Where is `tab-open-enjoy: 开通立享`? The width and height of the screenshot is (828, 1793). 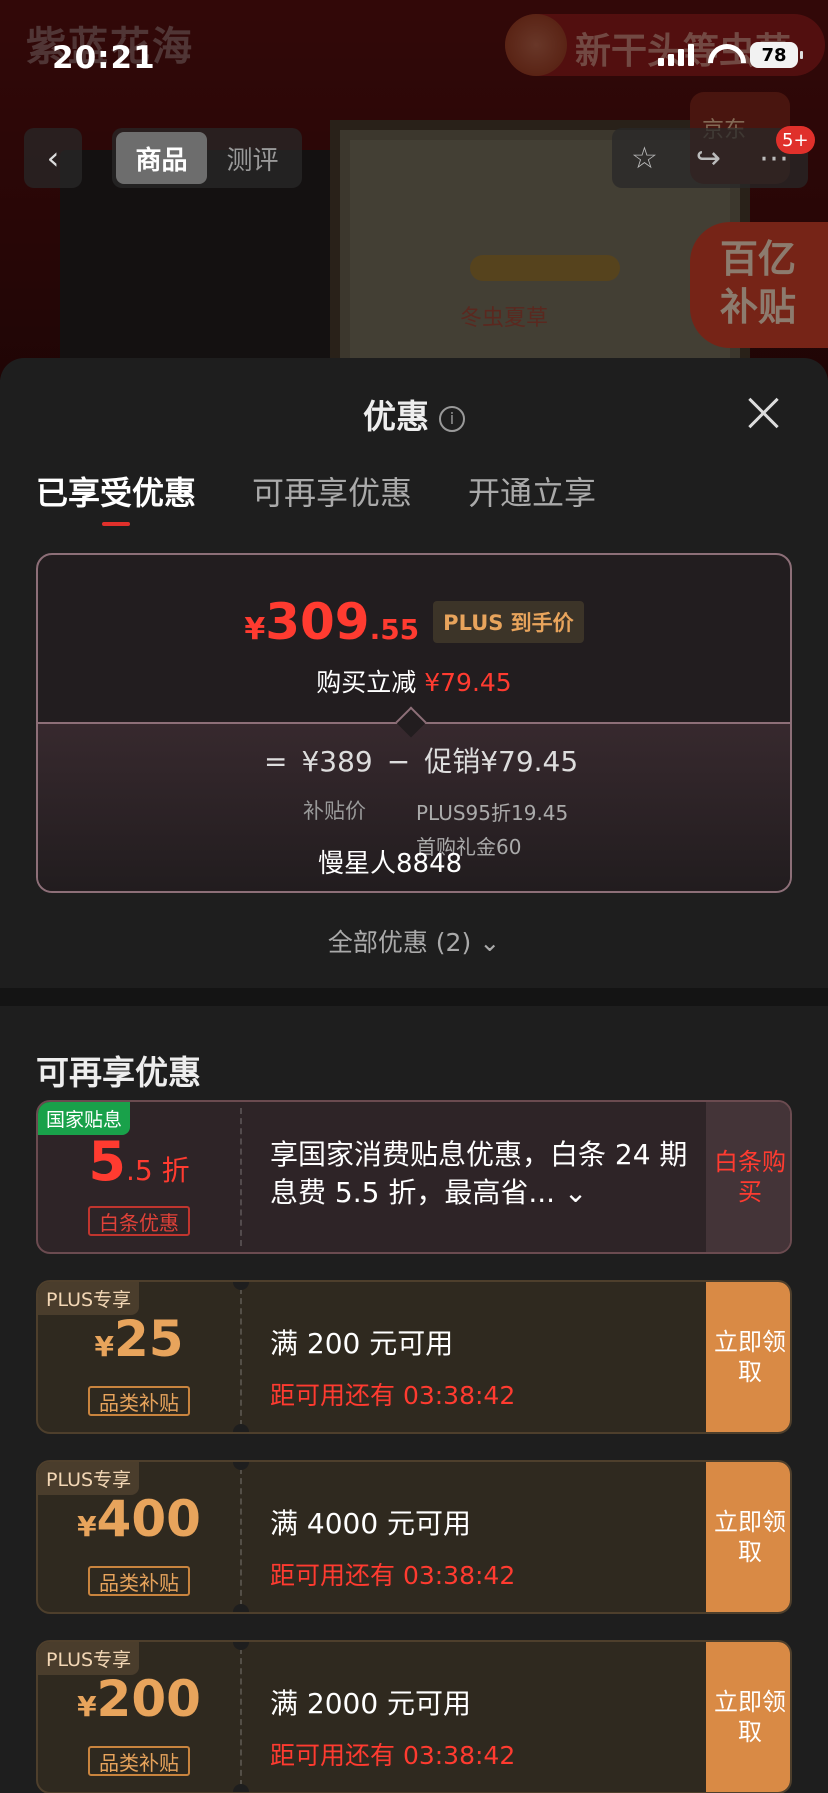
tab-open-enjoy: 开通立享 is located at coordinates (532, 491).